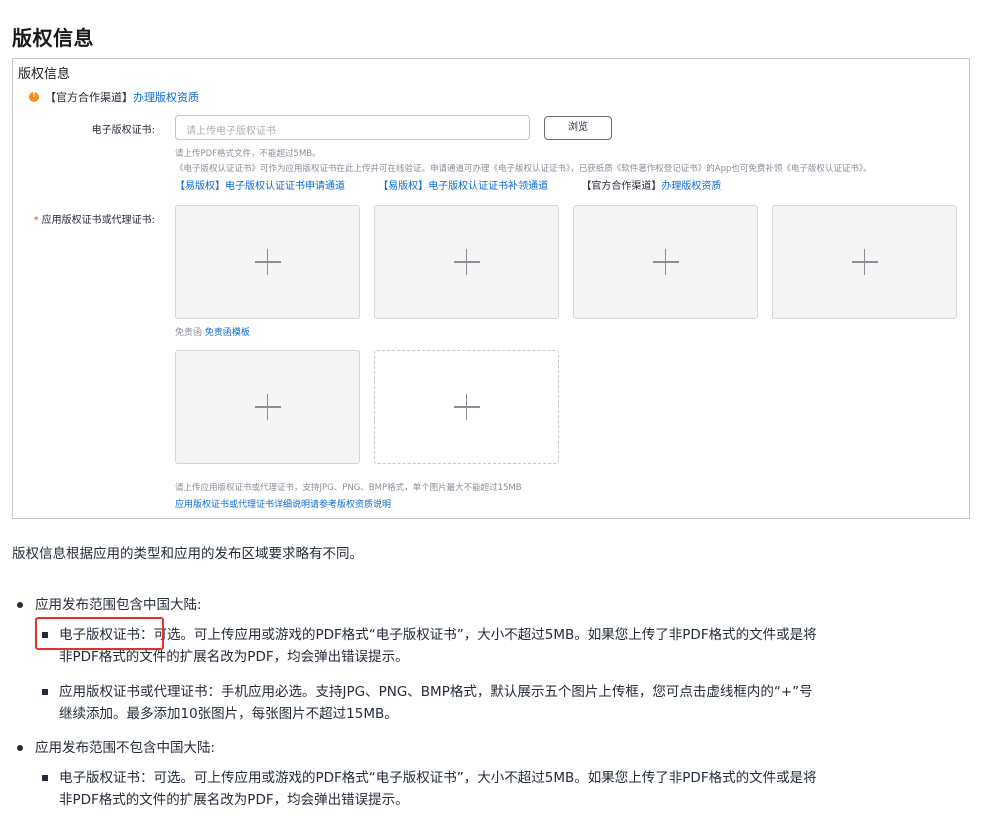 This screenshot has width=990, height=819. I want to click on notice-tag: 【官方合作渠道】, so click(89, 97).